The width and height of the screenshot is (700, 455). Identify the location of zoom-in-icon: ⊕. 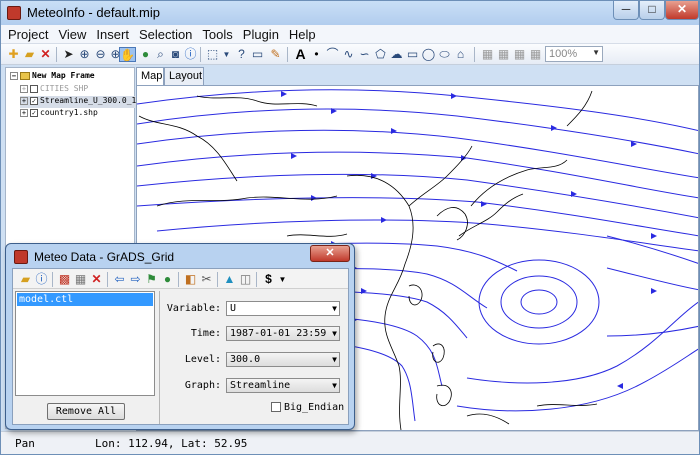
(84, 54).